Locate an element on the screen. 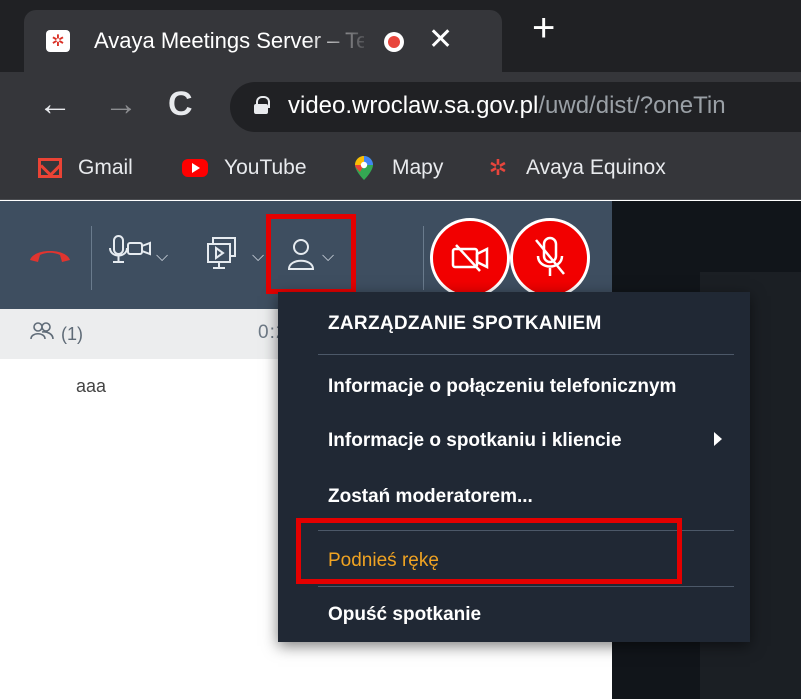 Image resolution: width=801 pixels, height=699 pixels. participant-name: aaa is located at coordinates (91, 386).